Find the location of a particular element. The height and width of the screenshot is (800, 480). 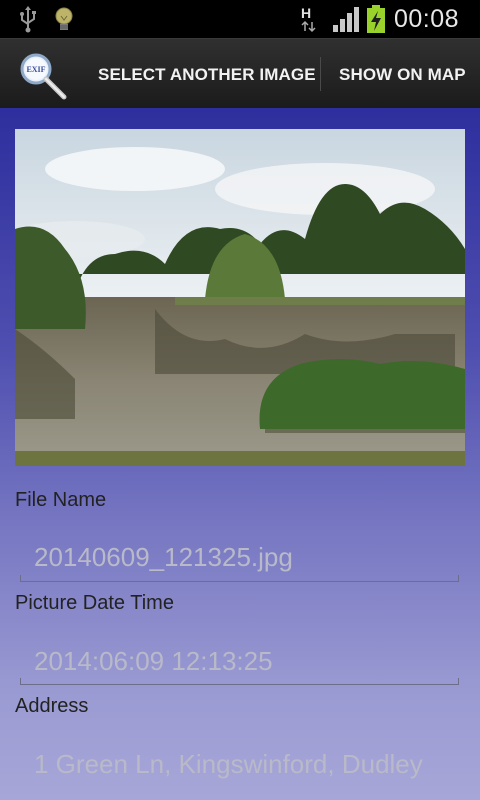

signal-icon is located at coordinates (346, 19).